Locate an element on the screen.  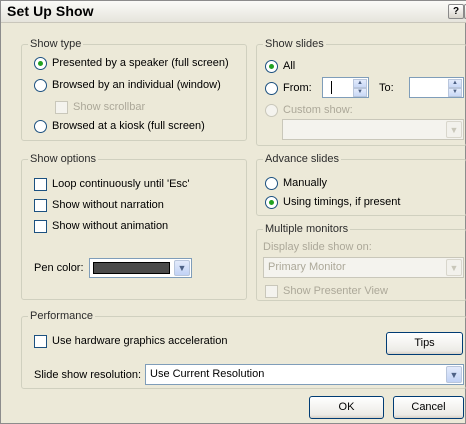
tips-button: Tips is located at coordinates (424, 343).